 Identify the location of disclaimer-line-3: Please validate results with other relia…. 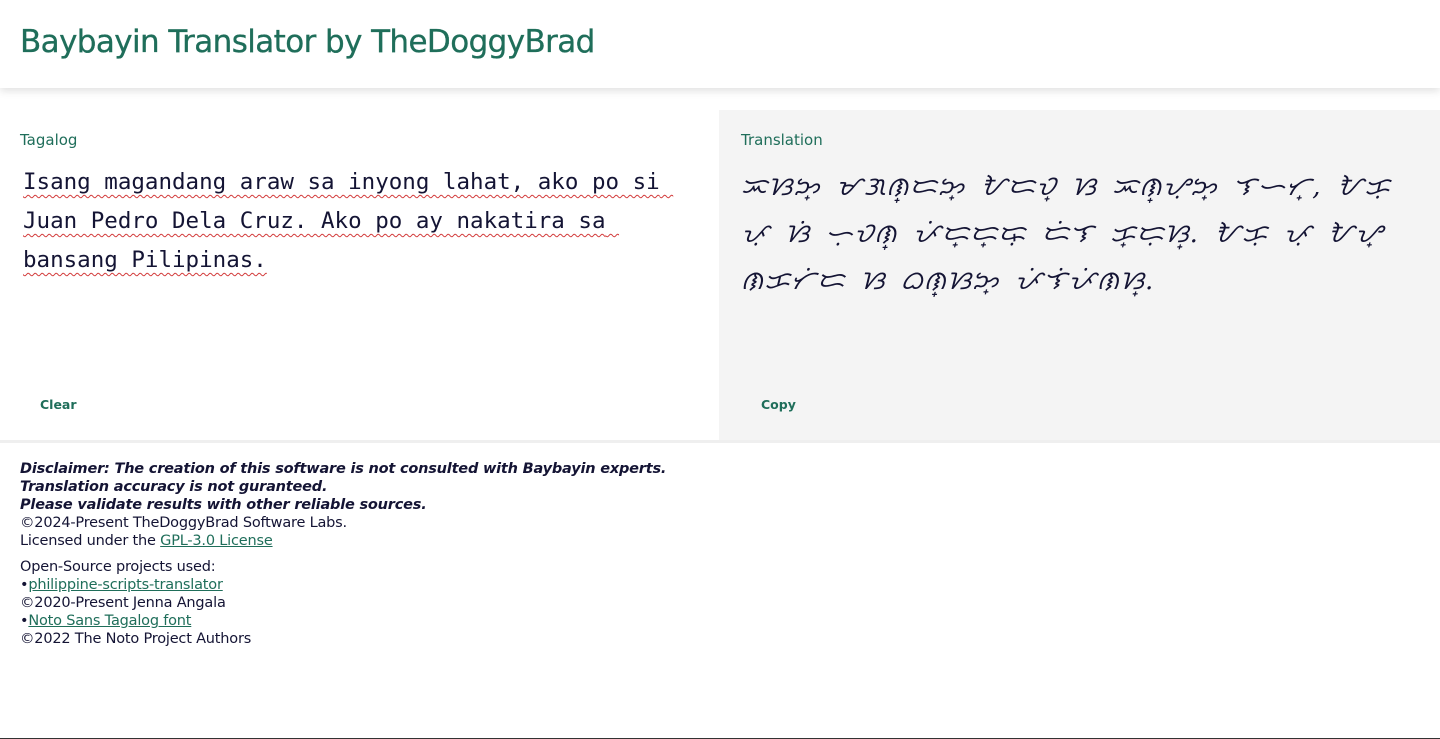
(223, 505).